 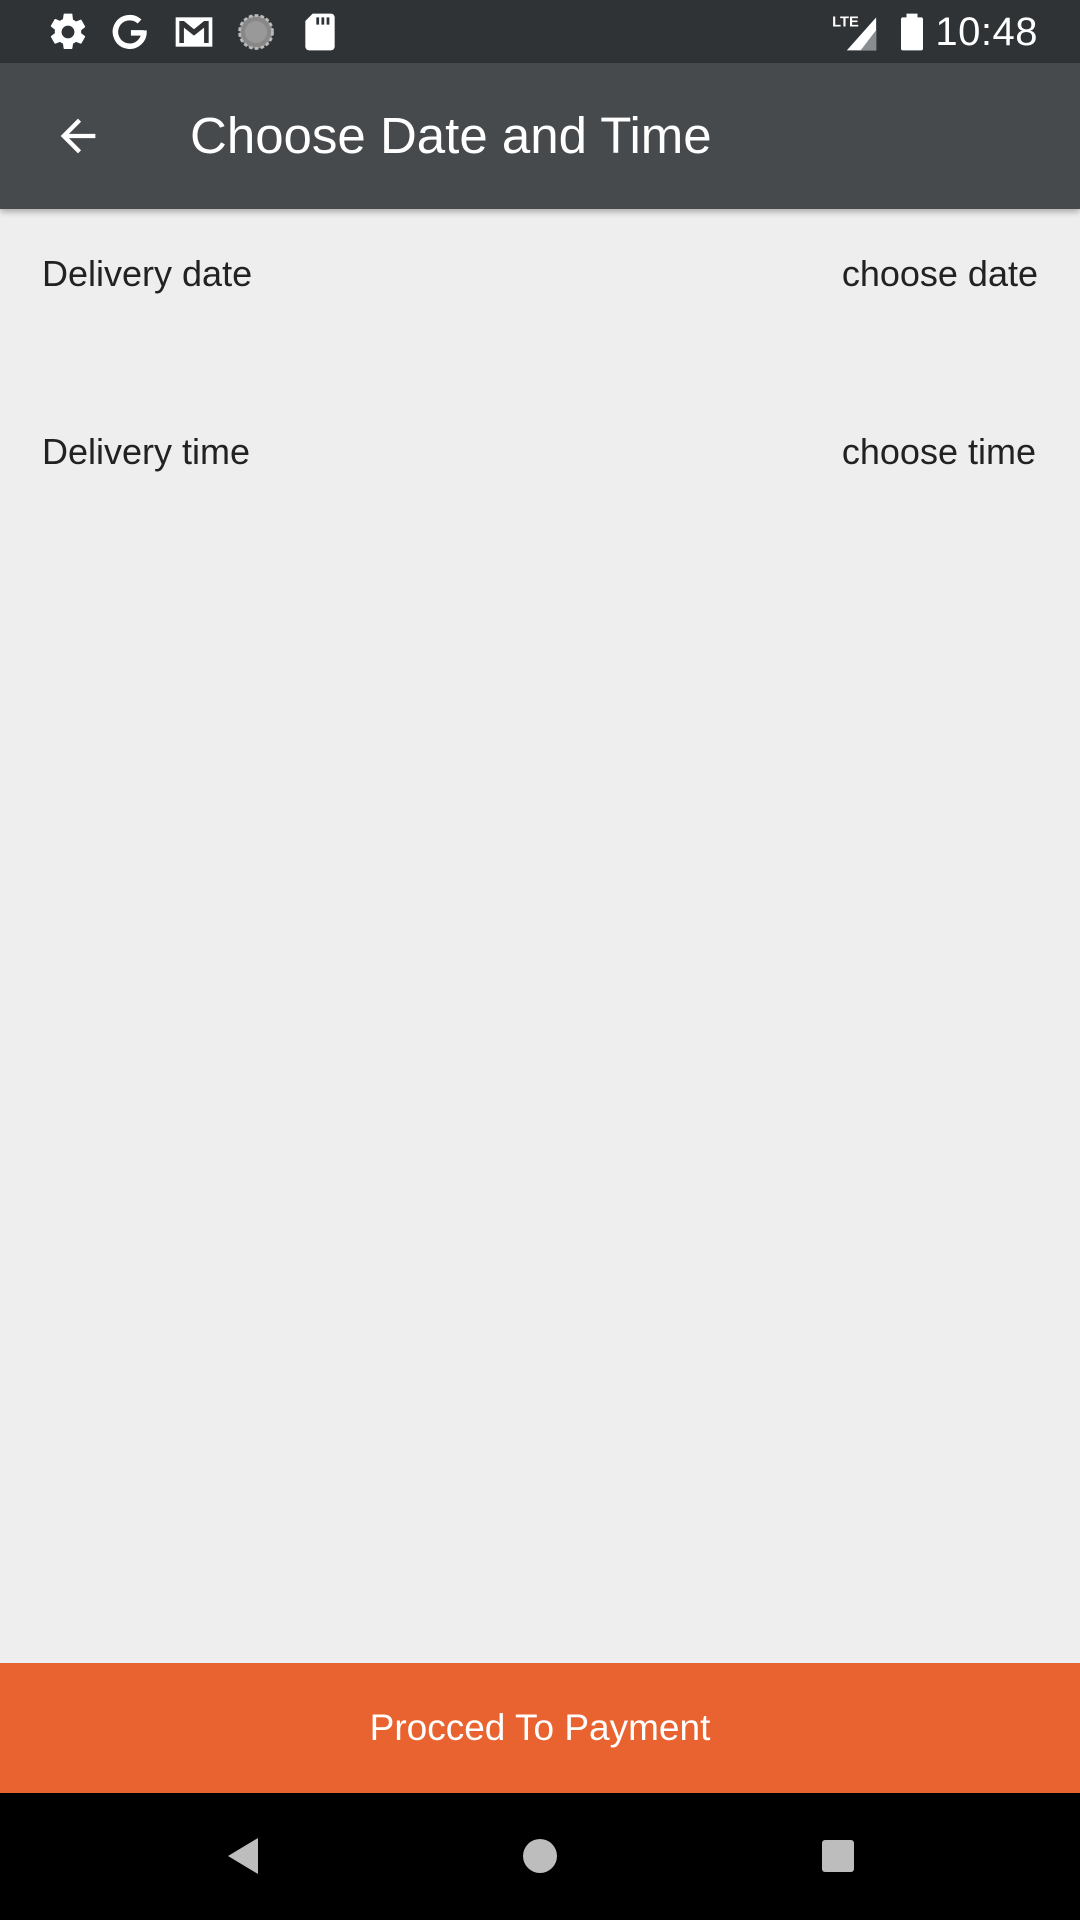 I want to click on delivery-time-label: Delivery time, so click(x=146, y=451).